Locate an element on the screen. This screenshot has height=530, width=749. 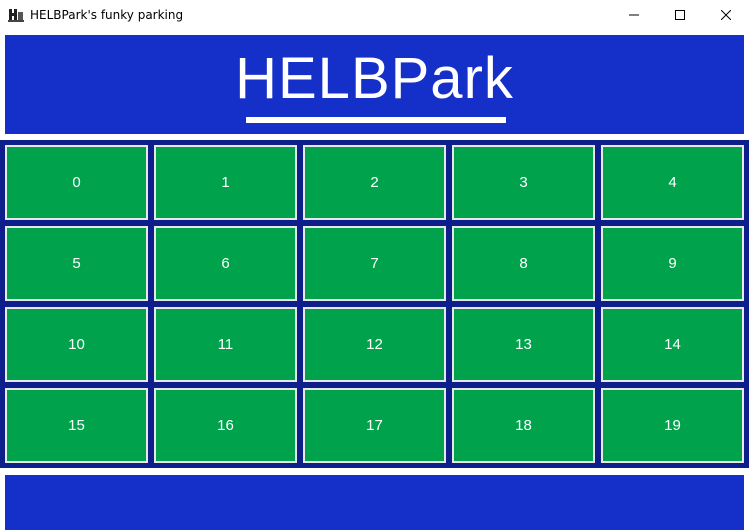
parking-spot-2: 2 is located at coordinates (374, 182).